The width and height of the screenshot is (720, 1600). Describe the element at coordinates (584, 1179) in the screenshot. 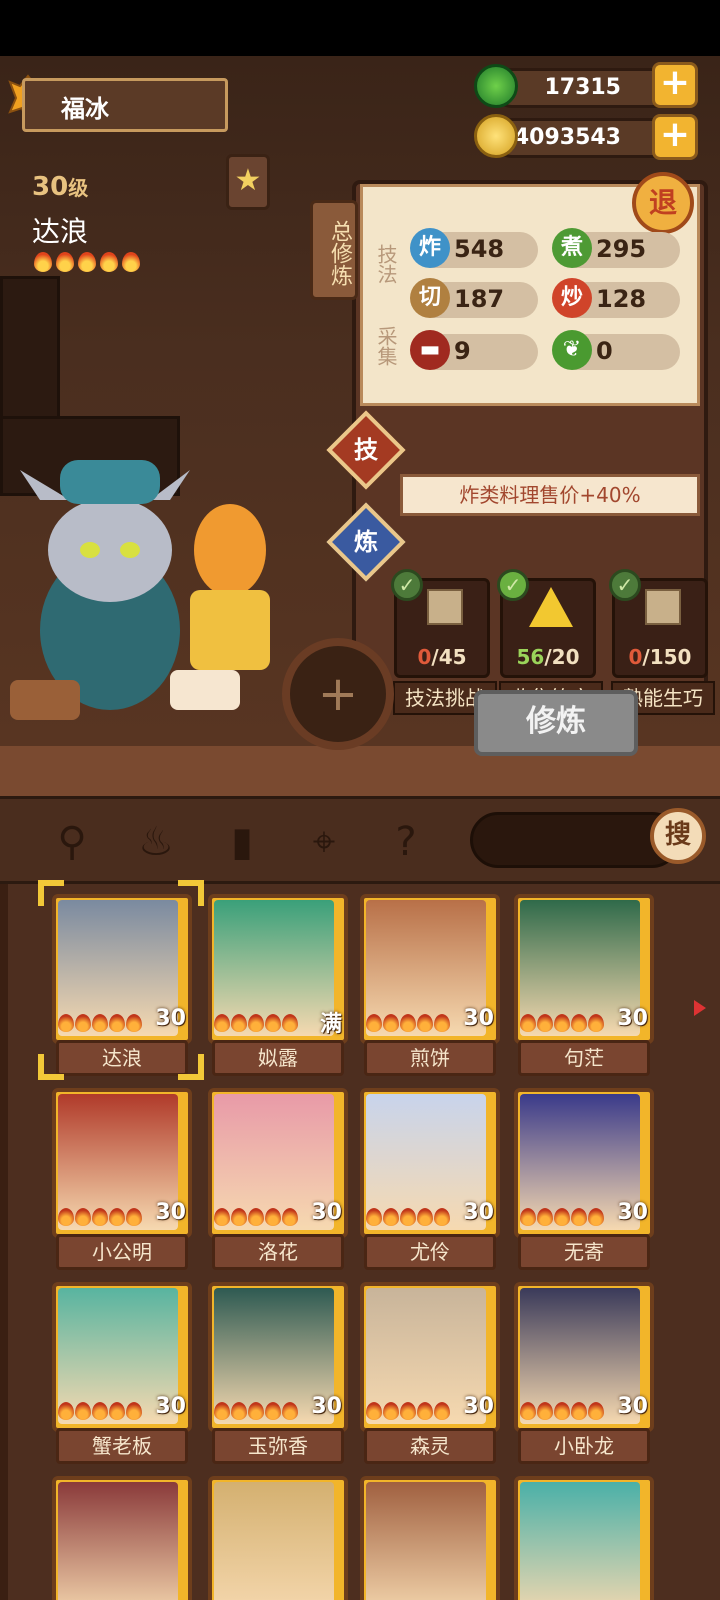

I see `character-card: 30 无寄` at that location.